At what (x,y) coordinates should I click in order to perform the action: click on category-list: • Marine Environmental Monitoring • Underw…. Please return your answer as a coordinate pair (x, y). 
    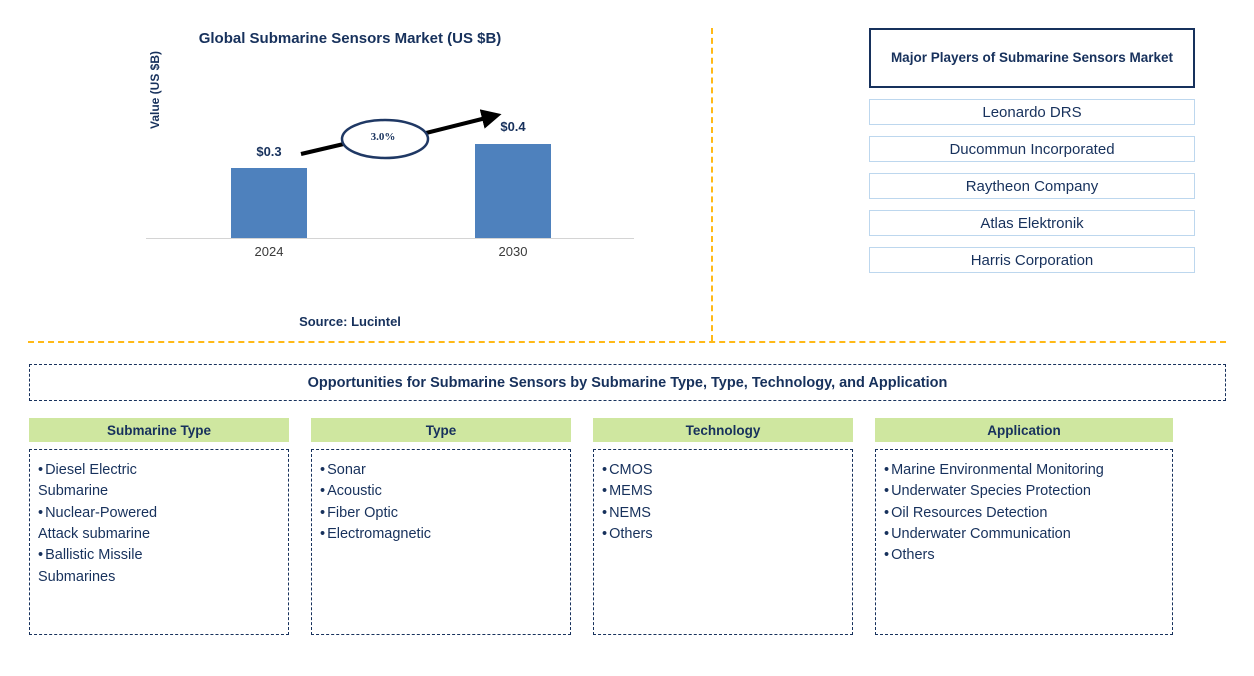
    Looking at the image, I should click on (1024, 513).